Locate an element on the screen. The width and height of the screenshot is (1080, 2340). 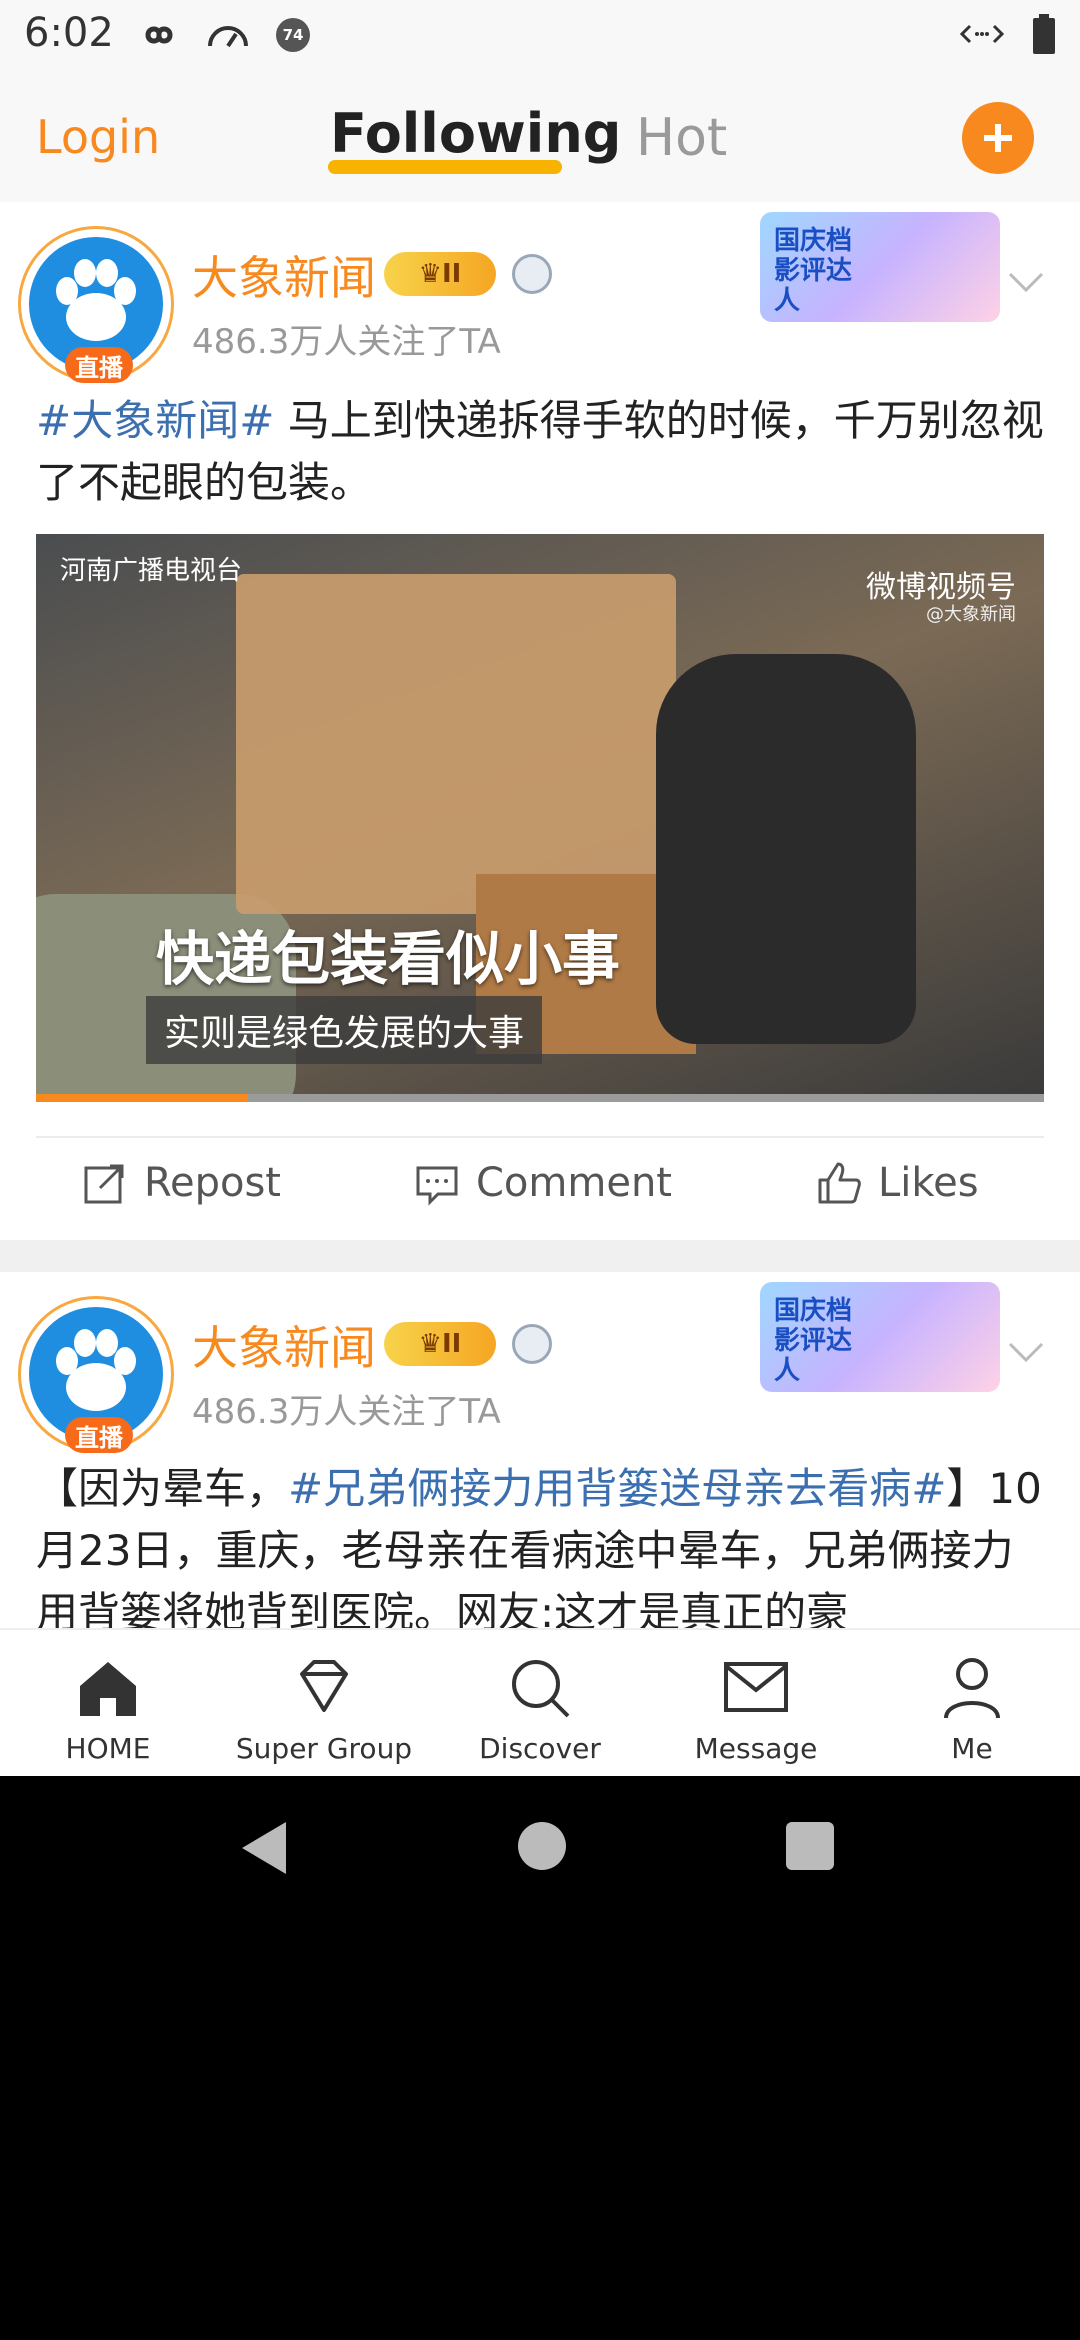
repost-label: Repost is located at coordinates (212, 1183).